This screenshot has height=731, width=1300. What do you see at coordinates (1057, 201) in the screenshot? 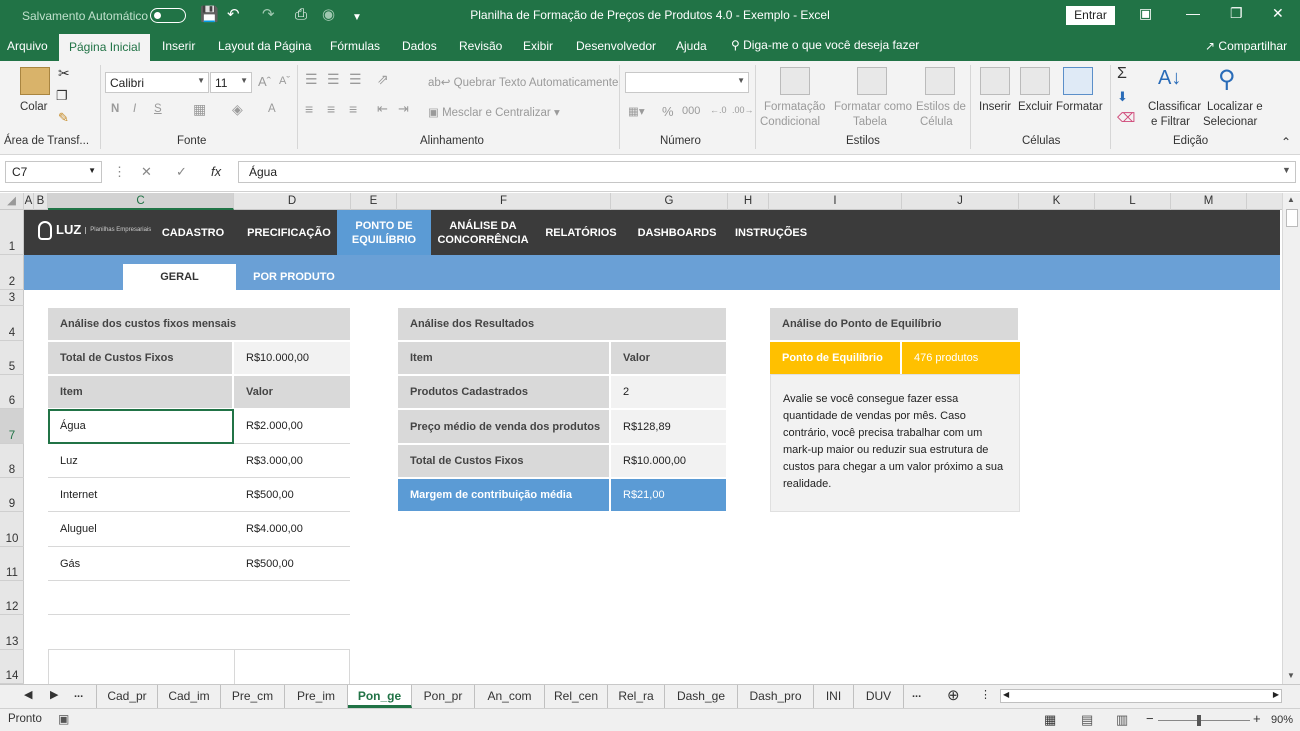
I see `column-header-k: K` at bounding box center [1057, 201].